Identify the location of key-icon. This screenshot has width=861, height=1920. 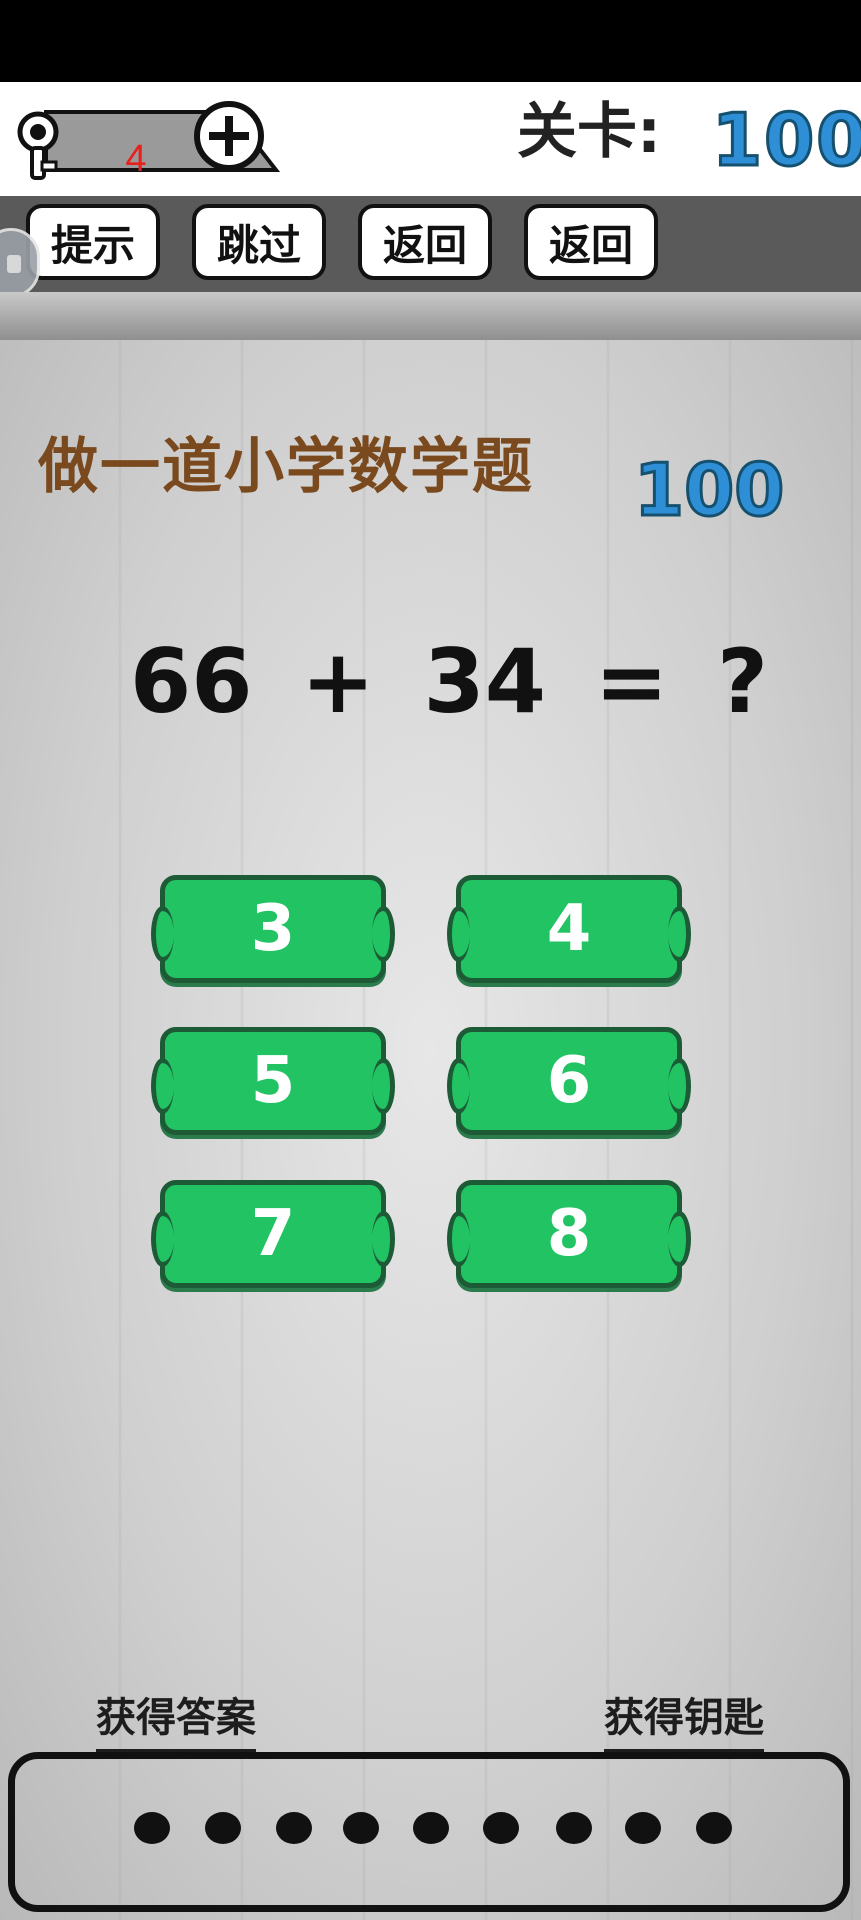
(38, 145).